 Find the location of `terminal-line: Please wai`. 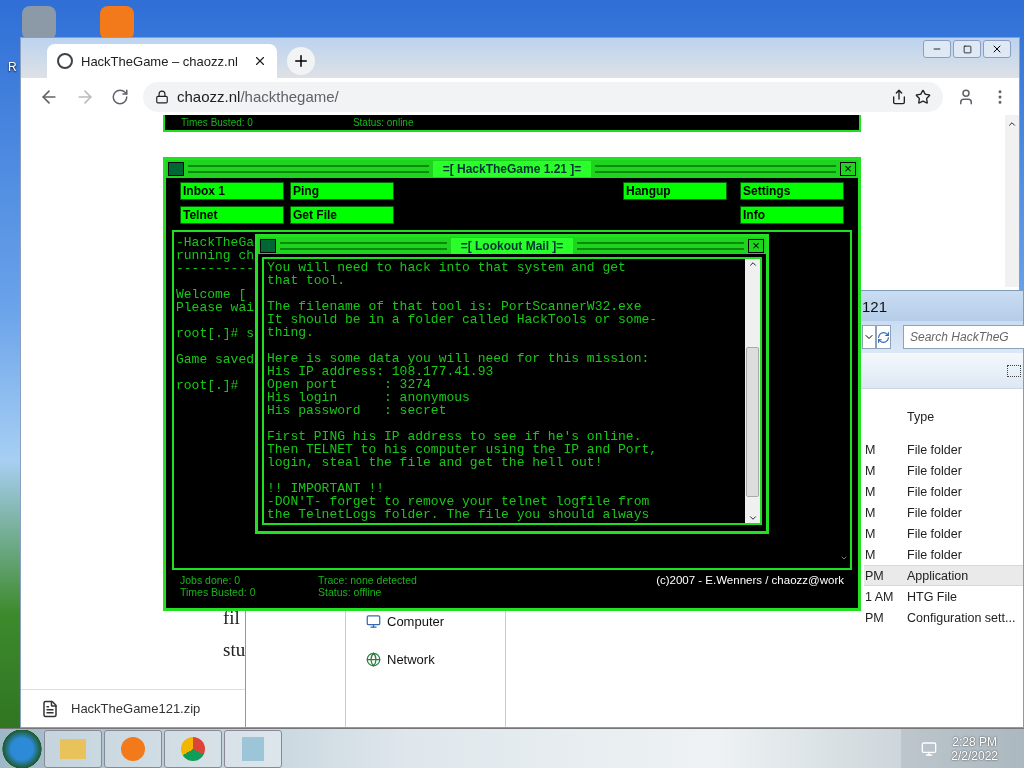

terminal-line: Please wai is located at coordinates (215, 307).